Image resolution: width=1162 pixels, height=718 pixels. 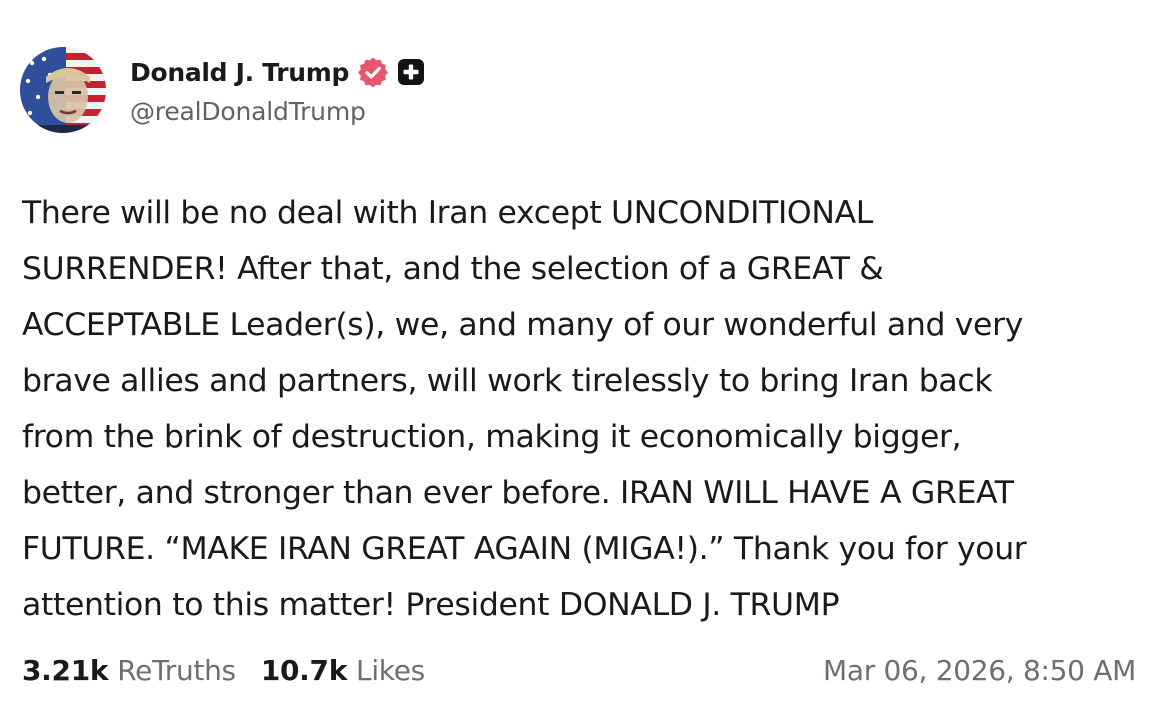 What do you see at coordinates (411, 72) in the screenshot?
I see `plus-square-icon` at bounding box center [411, 72].